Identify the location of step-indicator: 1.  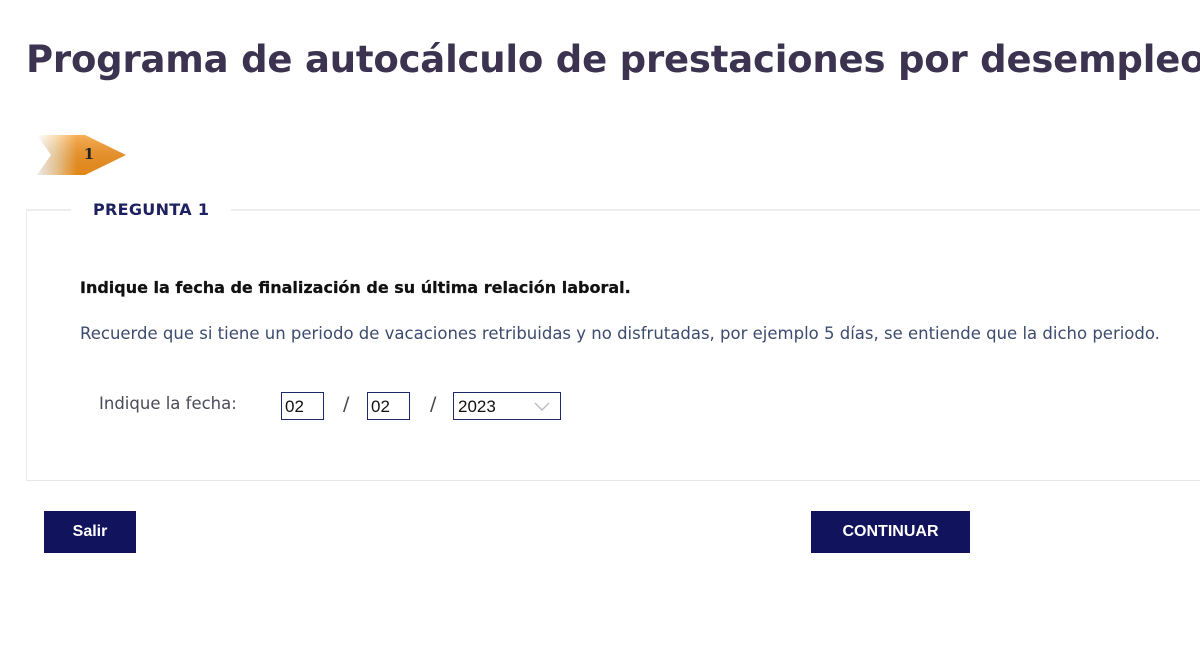
(82, 155).